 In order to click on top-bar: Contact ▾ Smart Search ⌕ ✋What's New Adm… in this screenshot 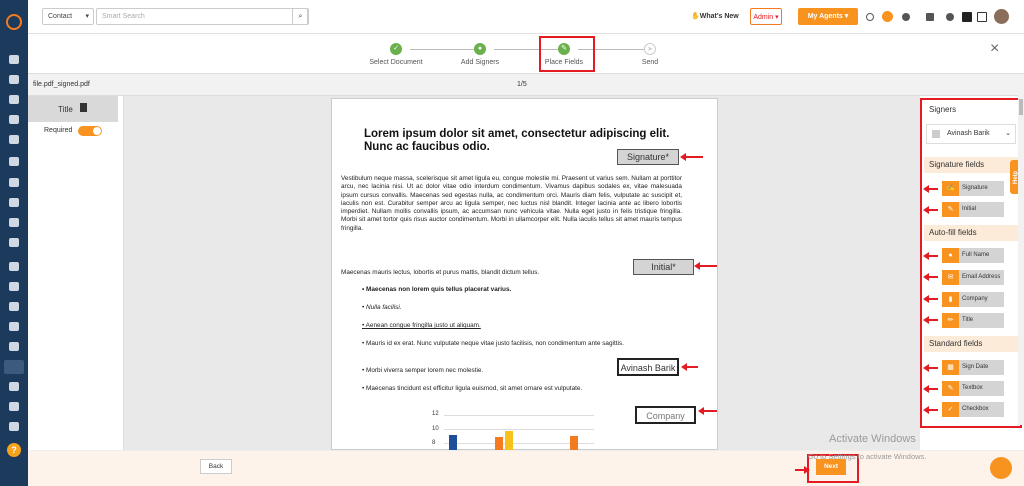, I will do `click(526, 17)`.